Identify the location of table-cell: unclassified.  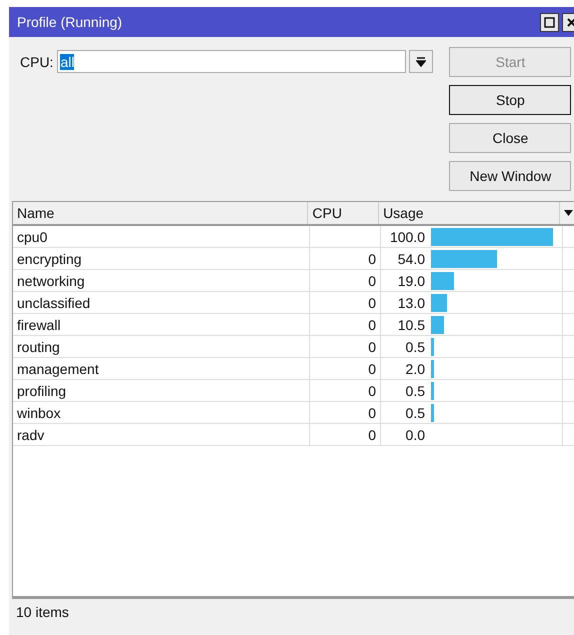
(161, 302).